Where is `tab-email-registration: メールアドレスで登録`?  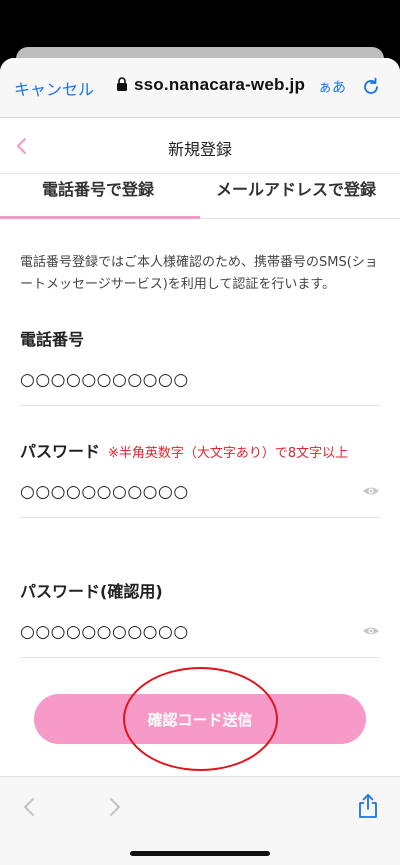 tab-email-registration: メールアドレスで登録 is located at coordinates (296, 188).